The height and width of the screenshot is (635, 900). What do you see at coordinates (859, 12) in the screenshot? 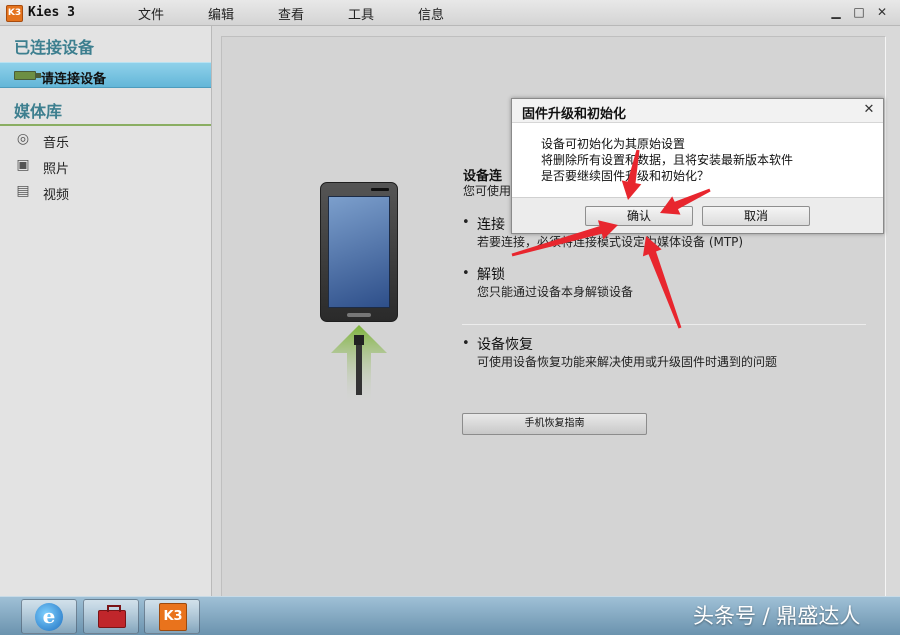
I see `maximize-button: □` at bounding box center [859, 12].